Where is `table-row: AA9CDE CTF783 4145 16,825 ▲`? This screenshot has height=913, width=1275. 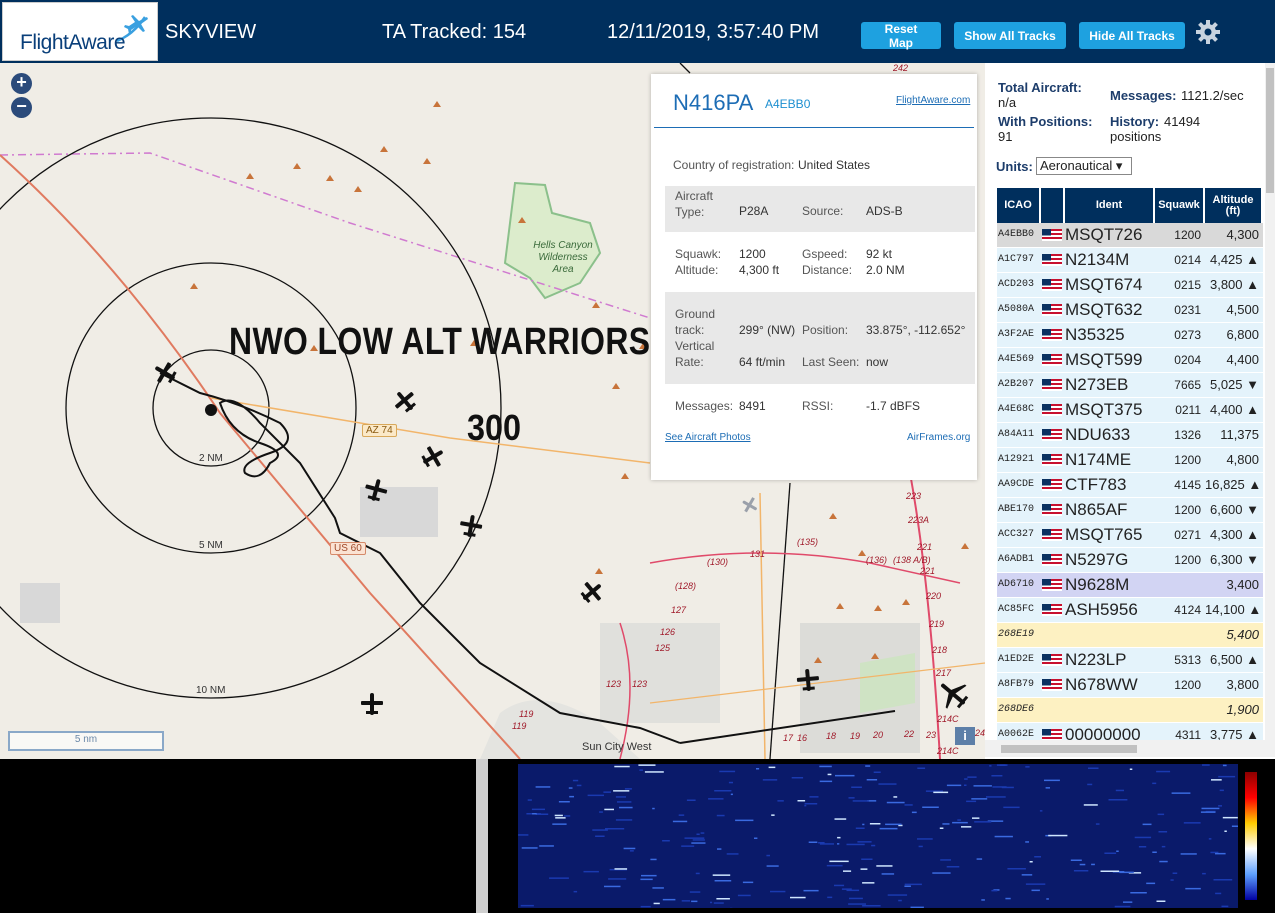
table-row: AA9CDE CTF783 4145 16,825 ▲ is located at coordinates (1130, 485).